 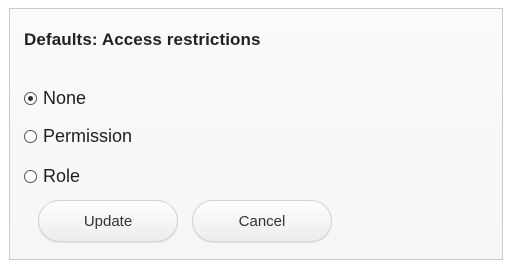 I want to click on cancel-button: Cancel, so click(x=262, y=221).